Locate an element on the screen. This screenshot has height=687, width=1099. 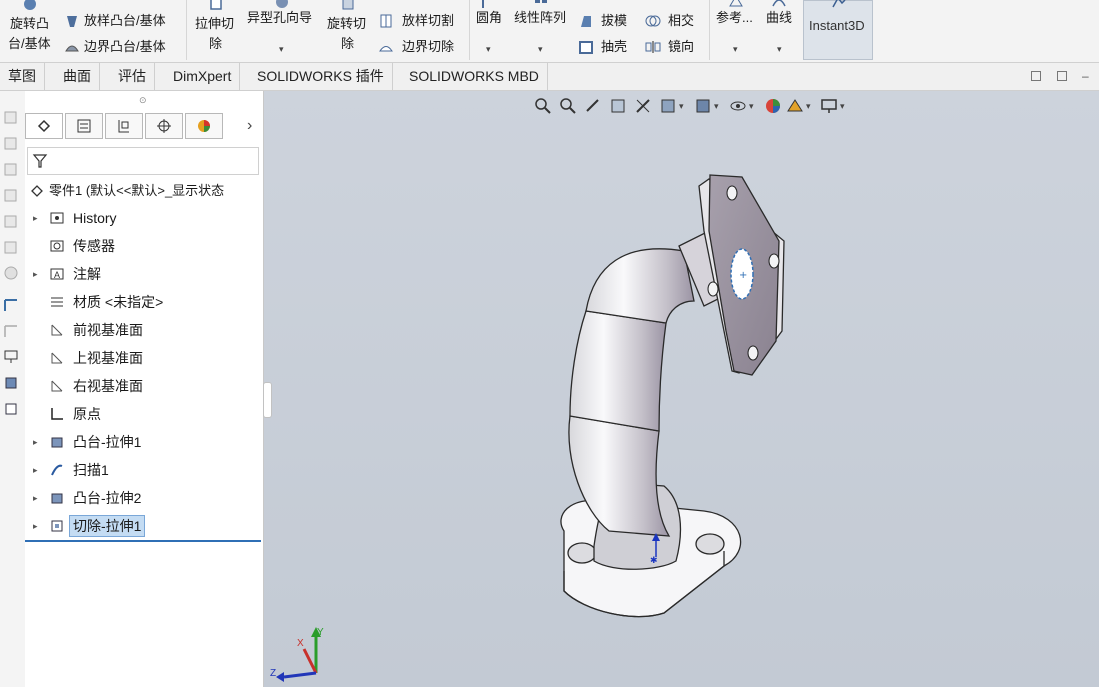
tree-item: 前视基准面 is located at coordinates (144, 330).